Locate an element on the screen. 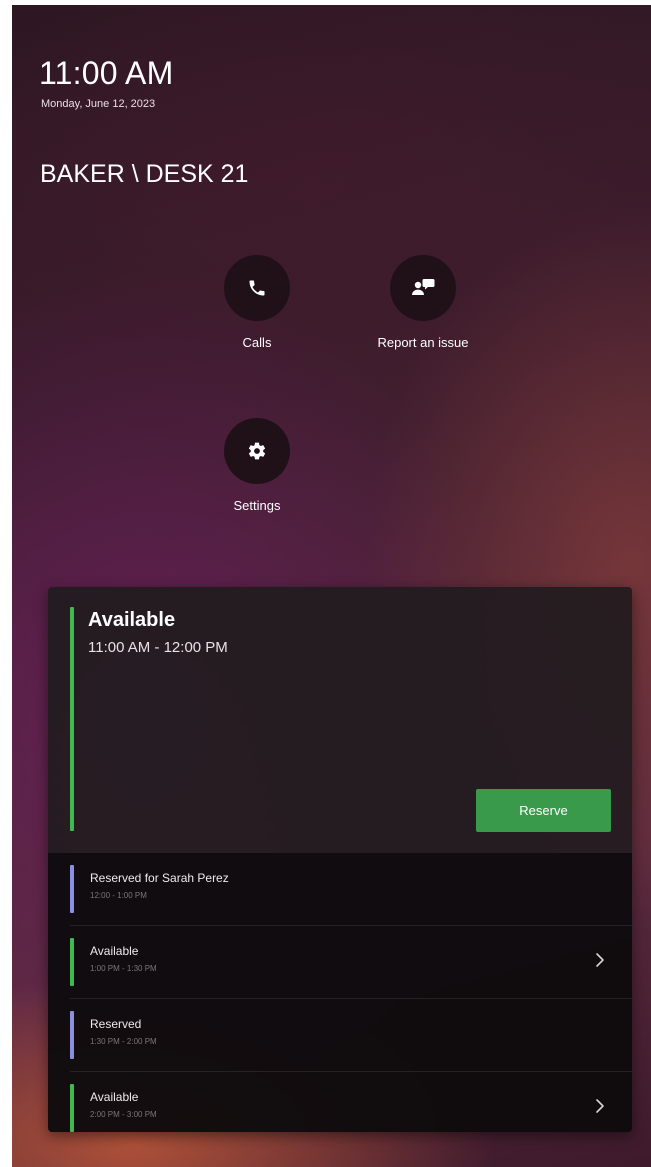 Image resolution: width=651 pixels, height=1167 pixels. location-title: BAKER \ DESK 21 is located at coordinates (144, 174).